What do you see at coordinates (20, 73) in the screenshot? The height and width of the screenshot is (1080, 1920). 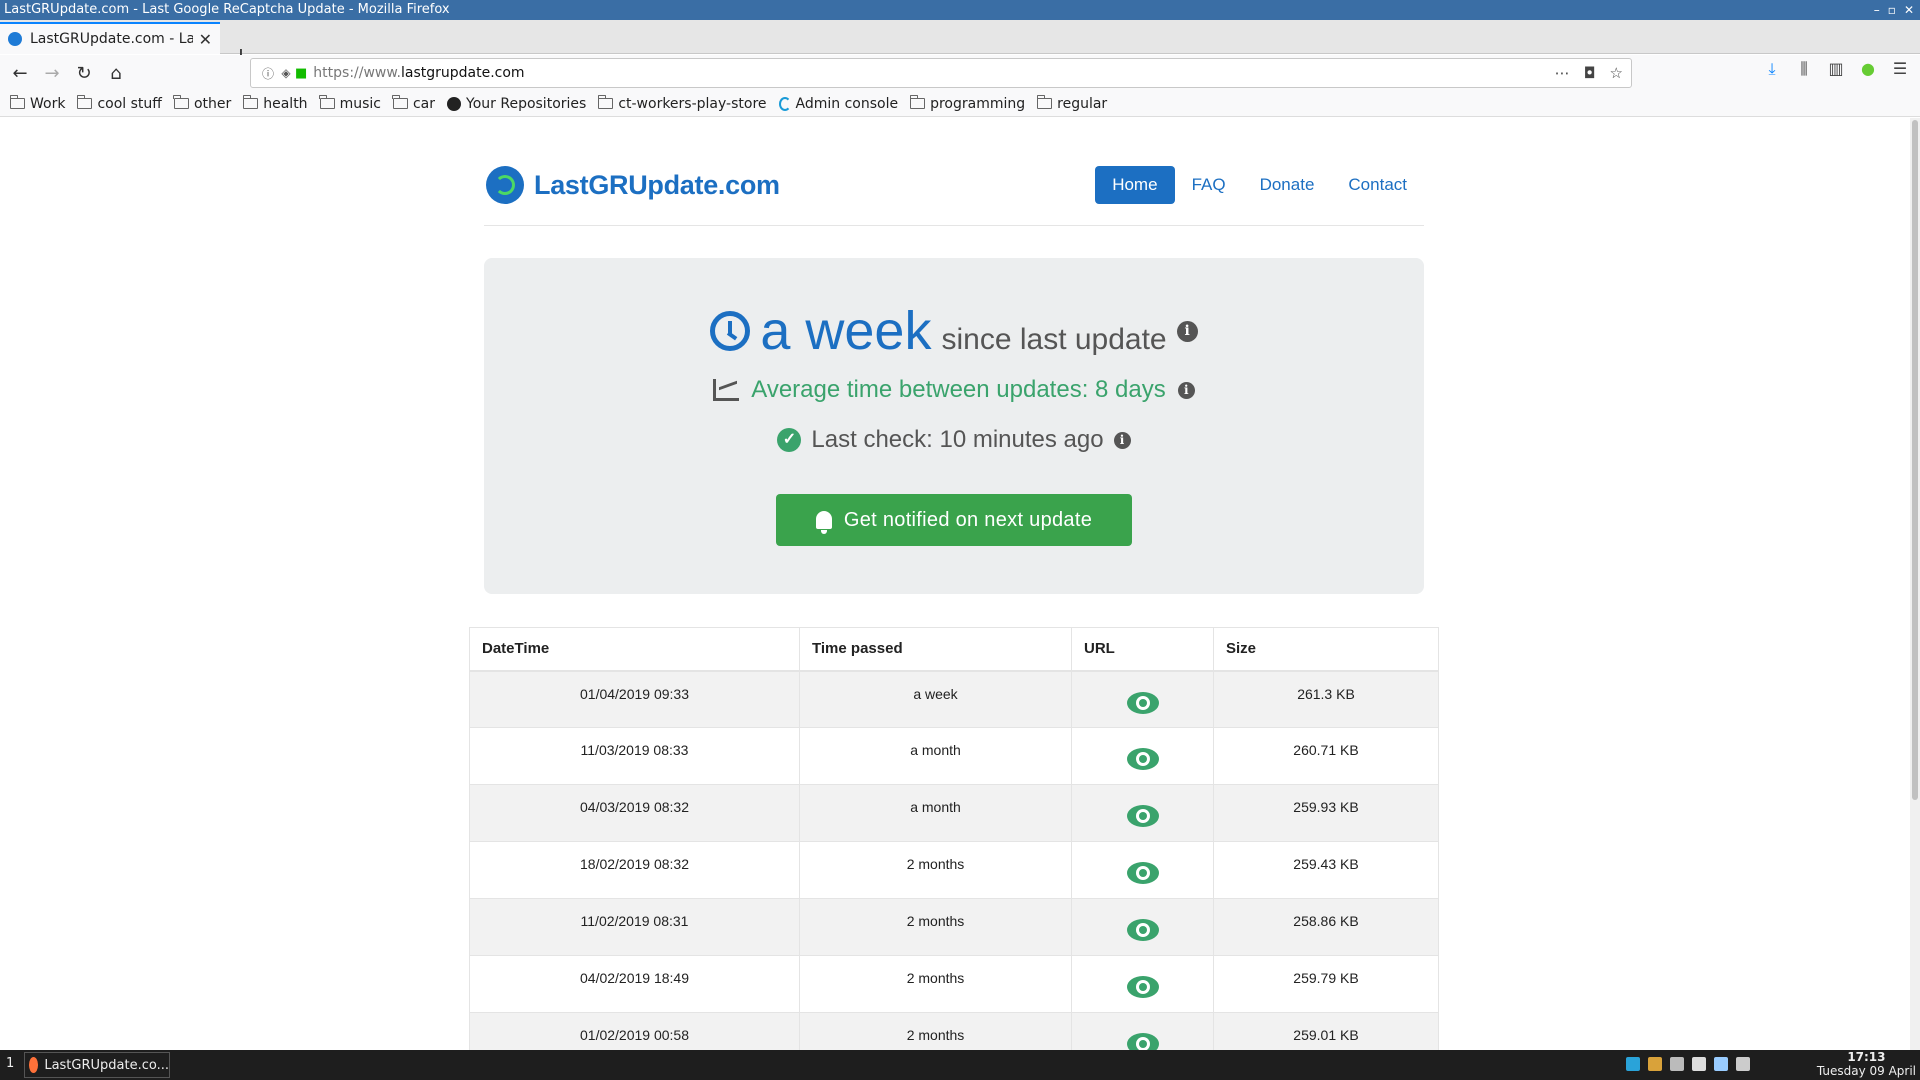 I see `back-button: ←` at bounding box center [20, 73].